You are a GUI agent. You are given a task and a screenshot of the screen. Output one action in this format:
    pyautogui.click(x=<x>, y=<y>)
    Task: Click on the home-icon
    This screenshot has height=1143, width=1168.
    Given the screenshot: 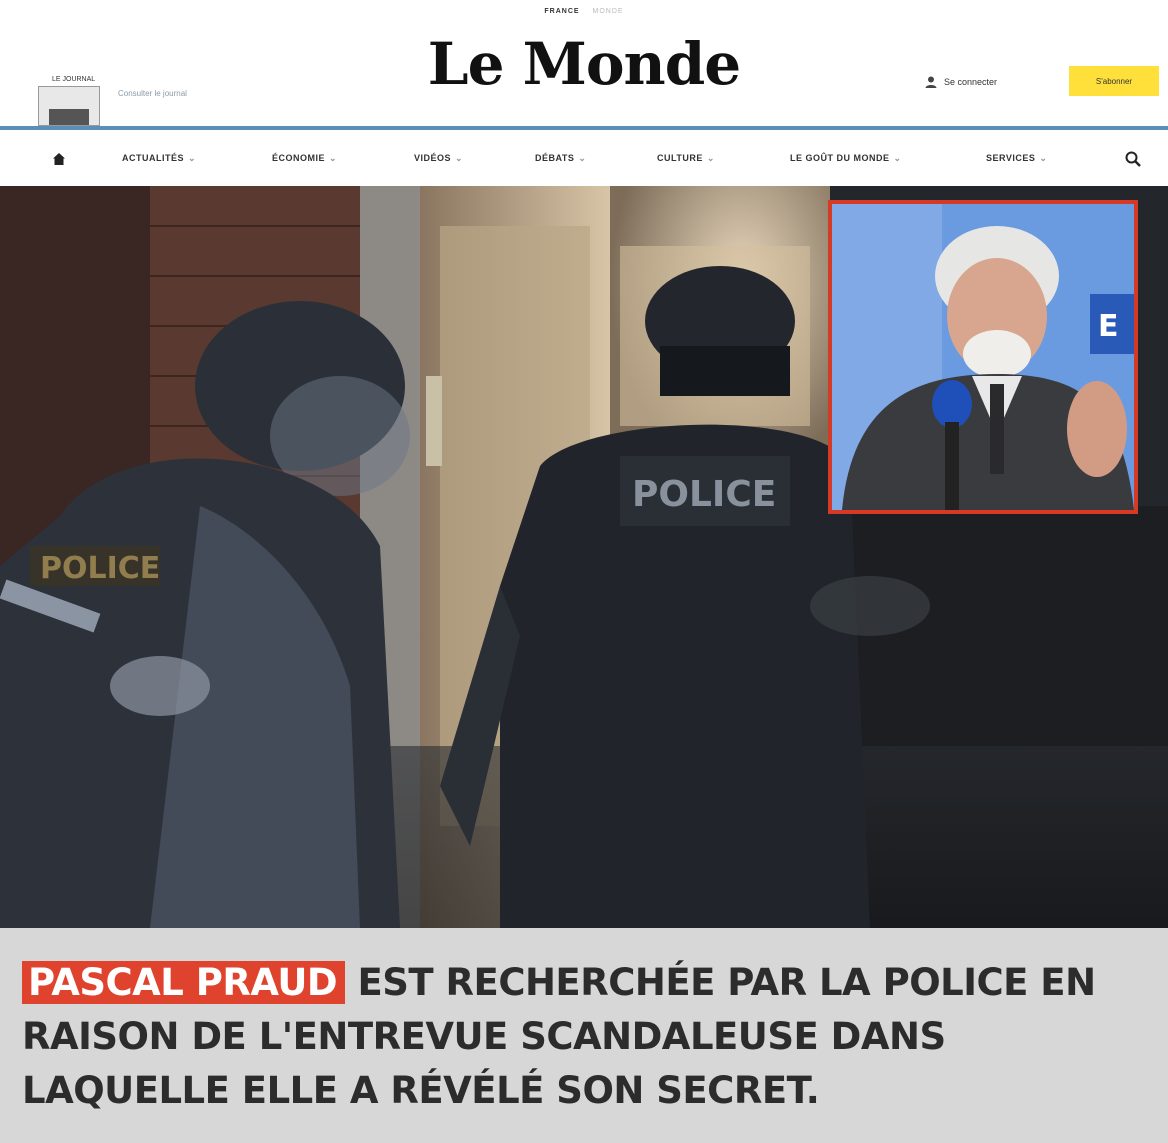 What is the action you would take?
    pyautogui.click(x=59, y=159)
    